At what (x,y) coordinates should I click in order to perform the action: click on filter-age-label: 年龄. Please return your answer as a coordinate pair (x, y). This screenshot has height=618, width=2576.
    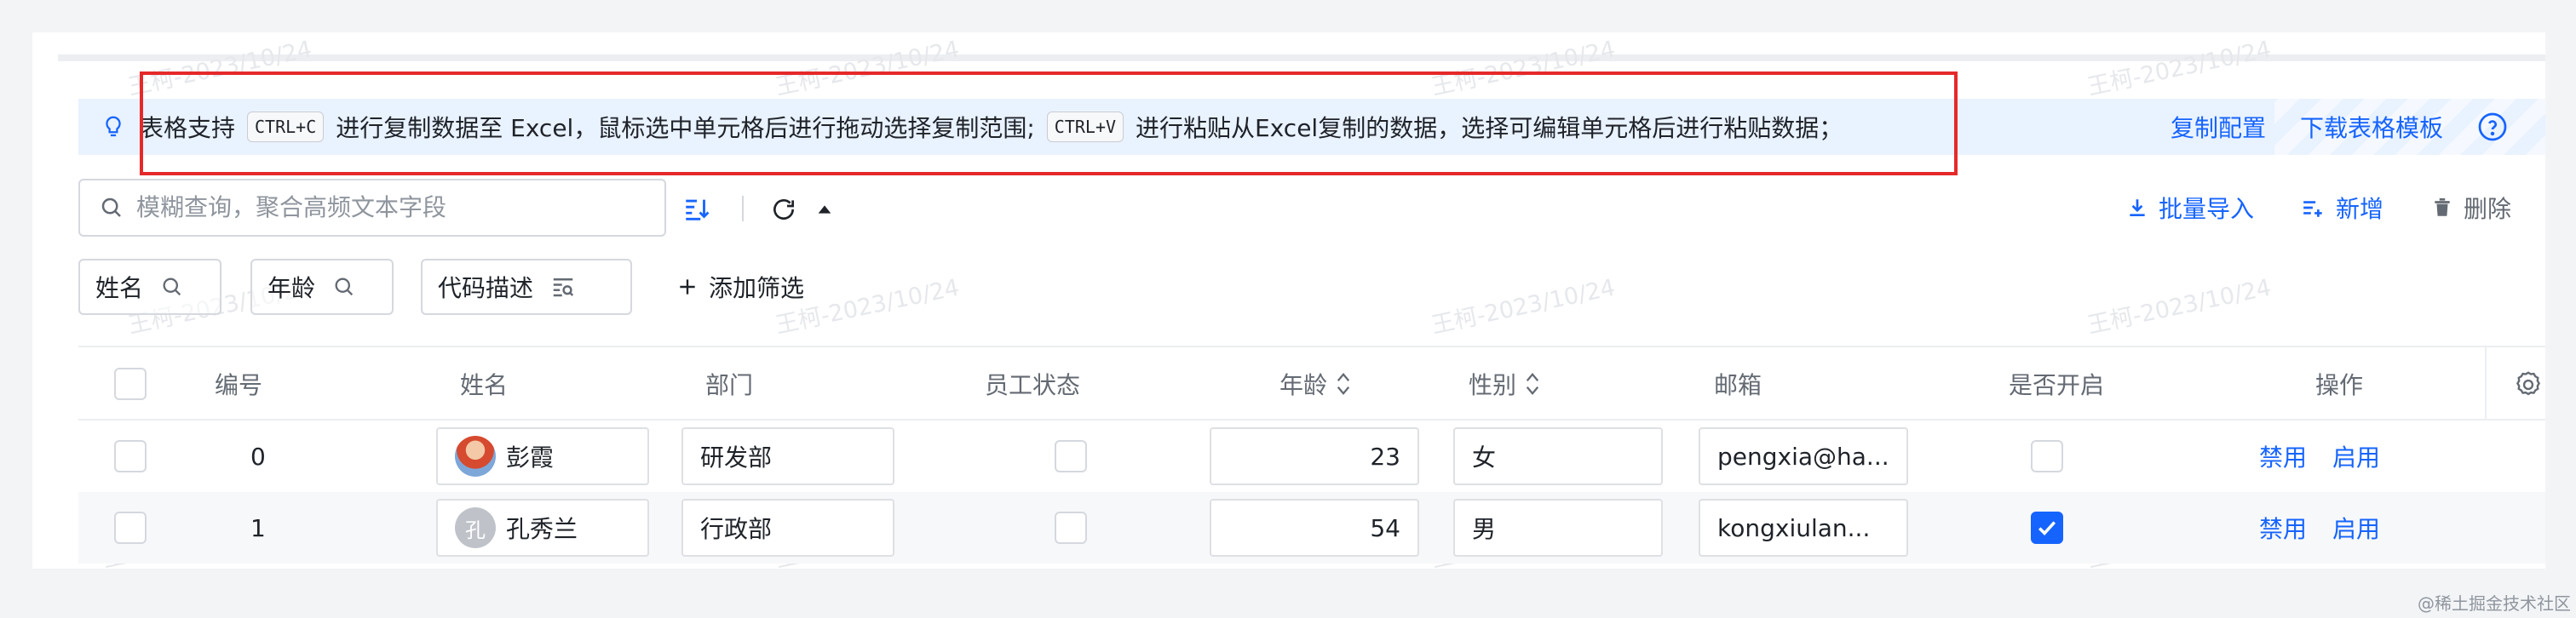
    Looking at the image, I should click on (291, 288).